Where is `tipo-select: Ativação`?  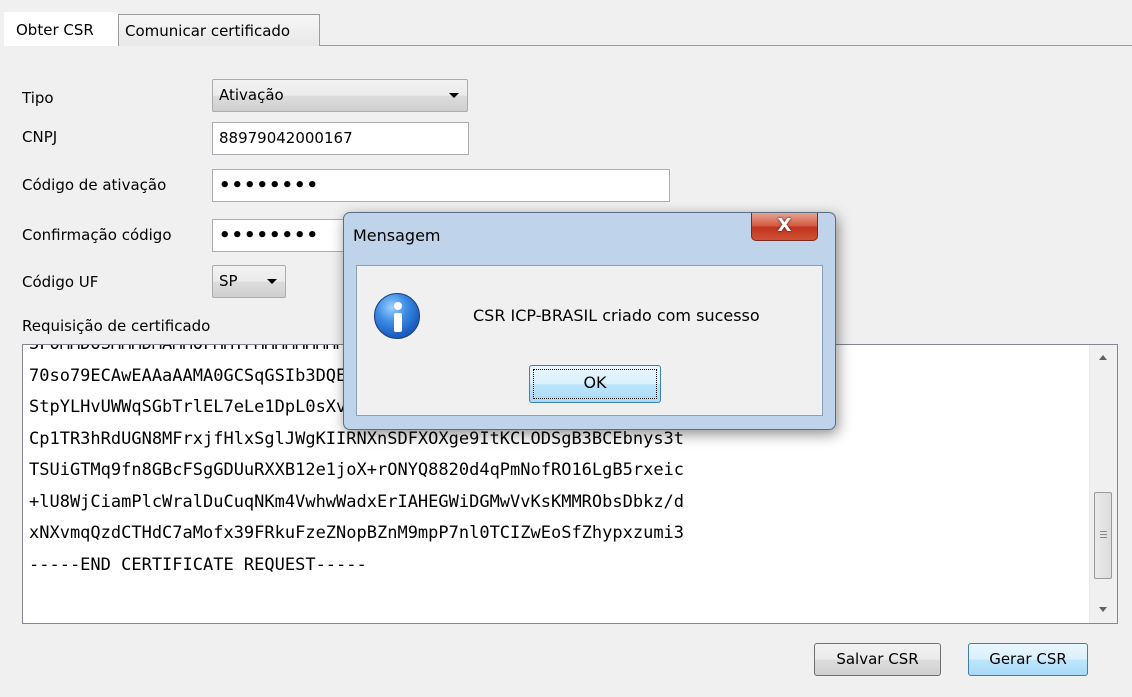 tipo-select: Ativação is located at coordinates (340, 95).